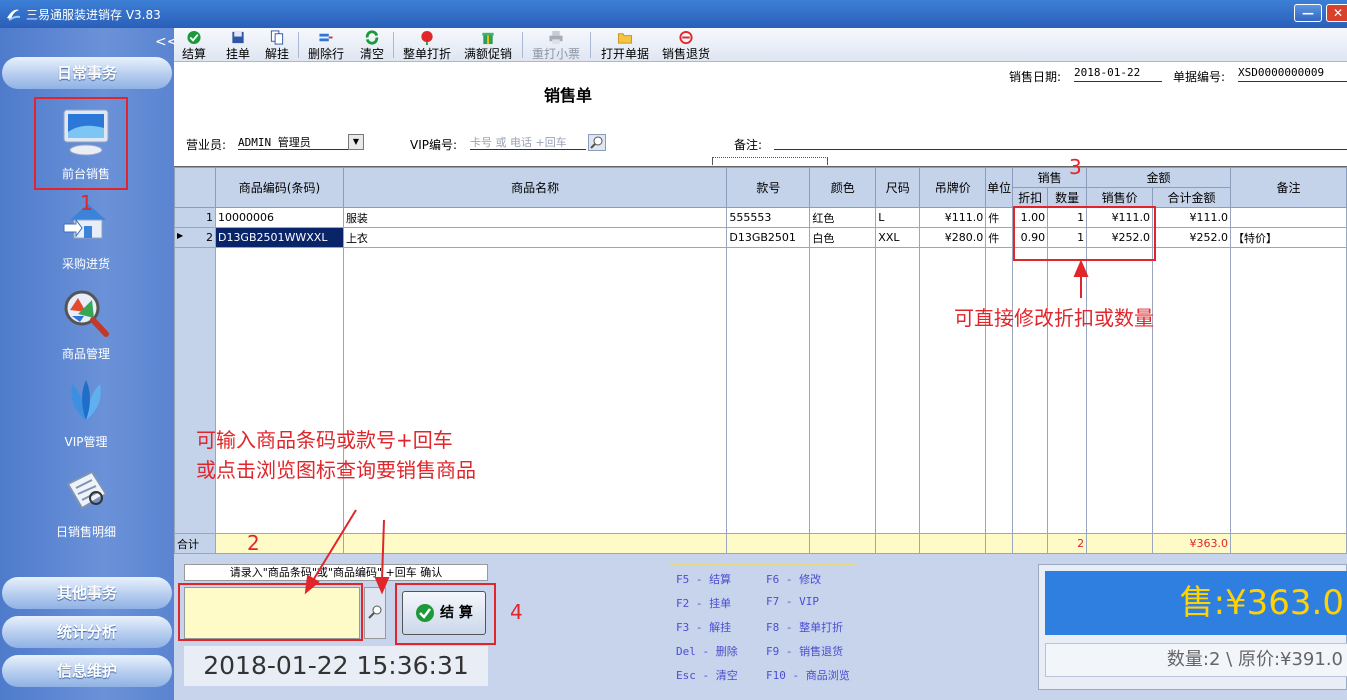 The height and width of the screenshot is (700, 1347). I want to click on close-button: ✕, so click(1336, 13).